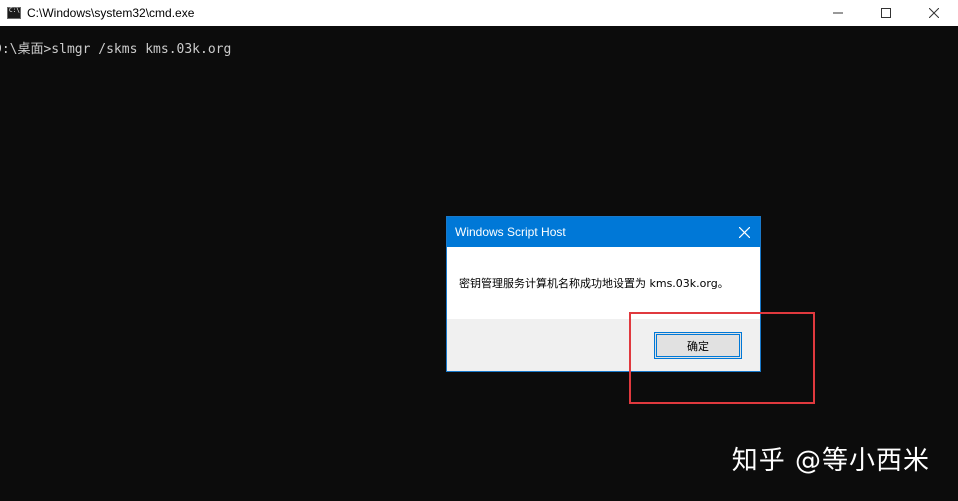 The image size is (958, 501). Describe the element at coordinates (830, 461) in the screenshot. I see `watermark: 知乎 @等小西米` at that location.